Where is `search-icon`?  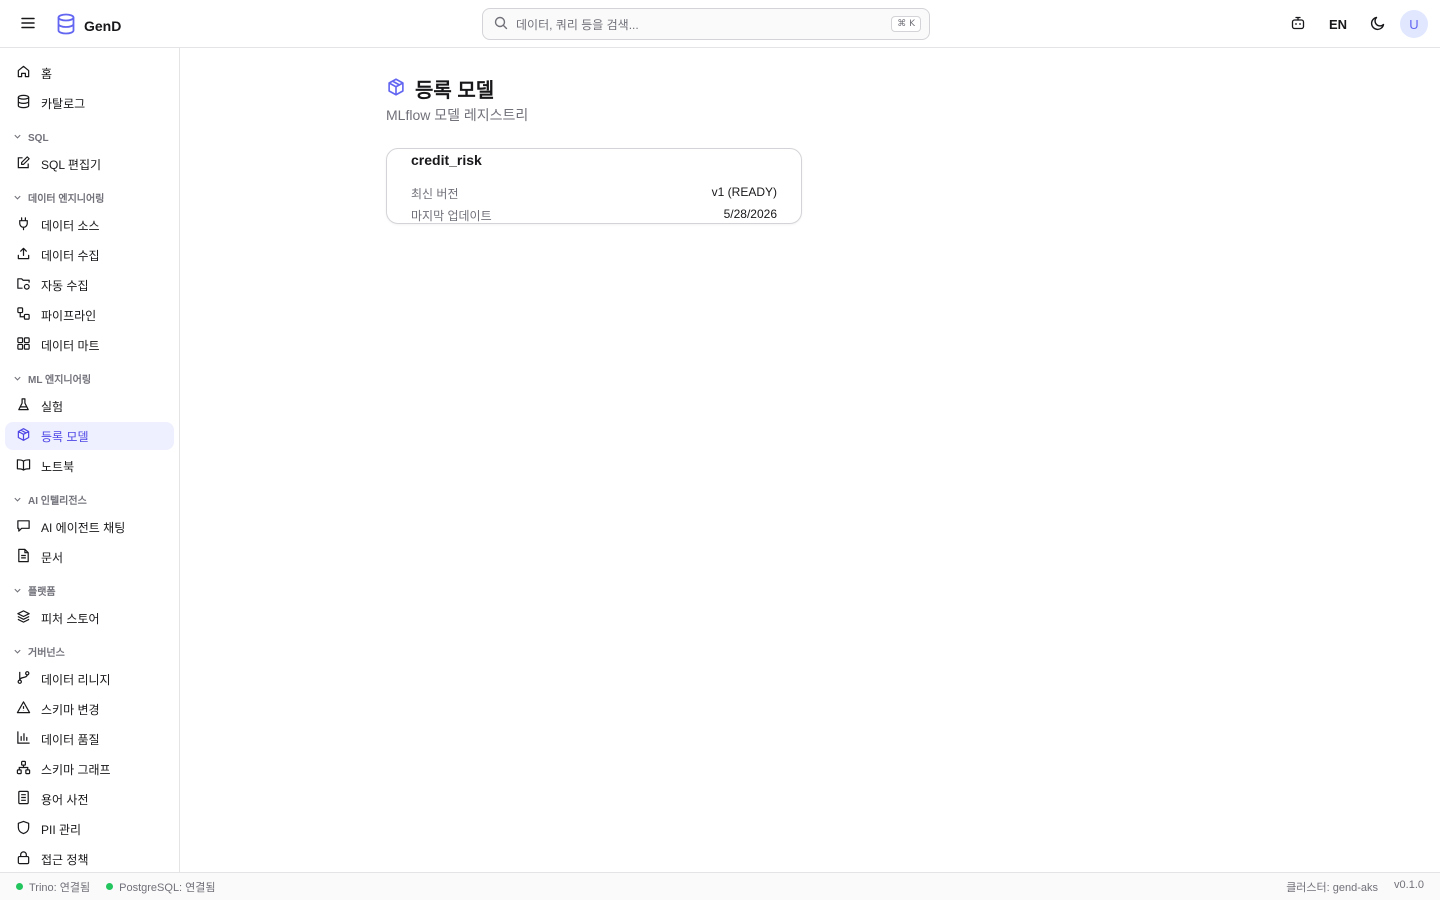
search-icon is located at coordinates (501, 24).